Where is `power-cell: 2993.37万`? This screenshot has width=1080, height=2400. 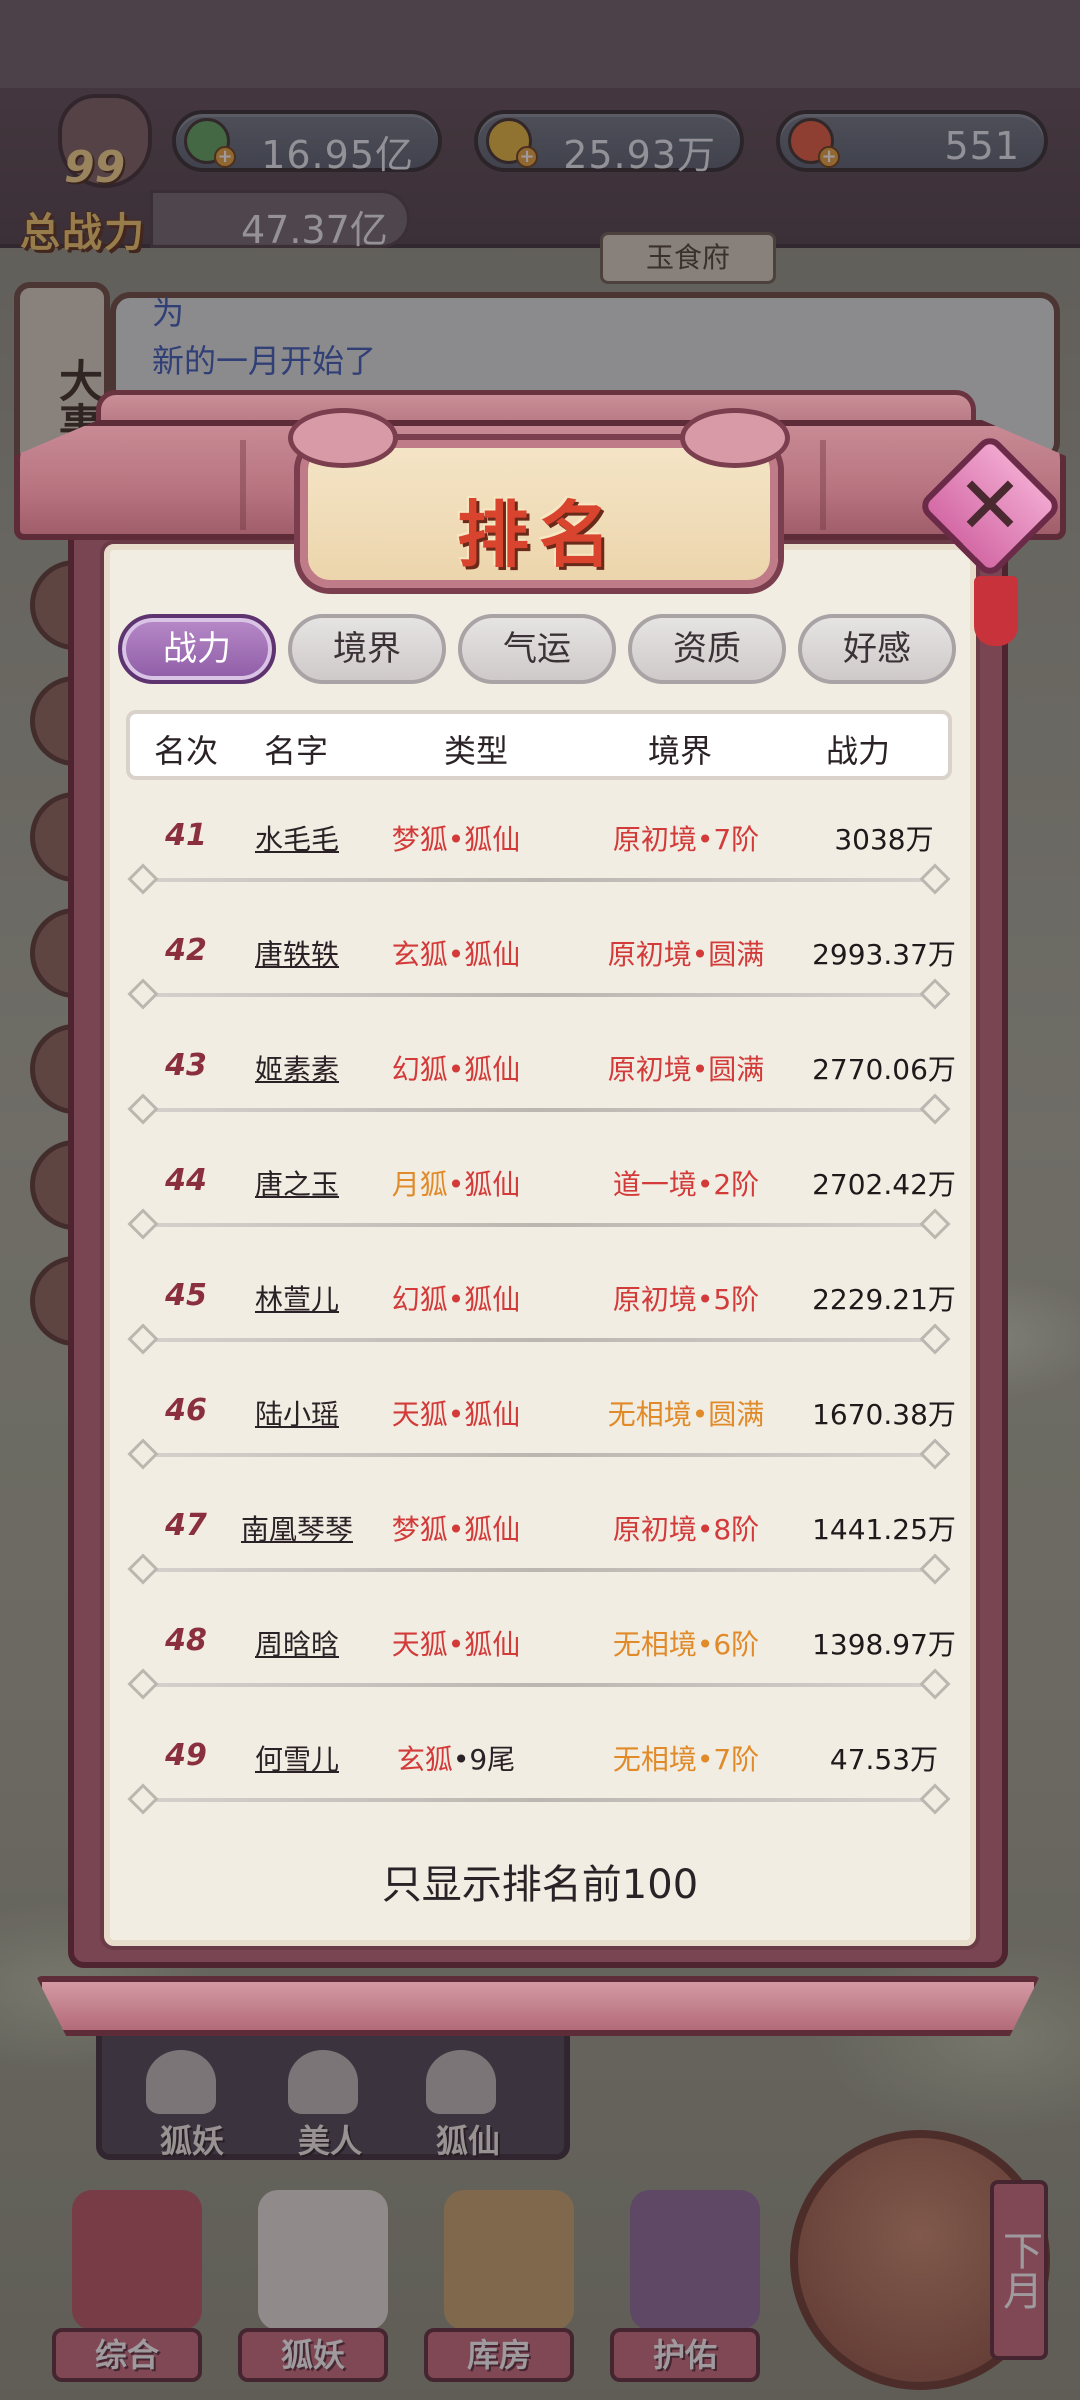 power-cell: 2993.37万 is located at coordinates (884, 954).